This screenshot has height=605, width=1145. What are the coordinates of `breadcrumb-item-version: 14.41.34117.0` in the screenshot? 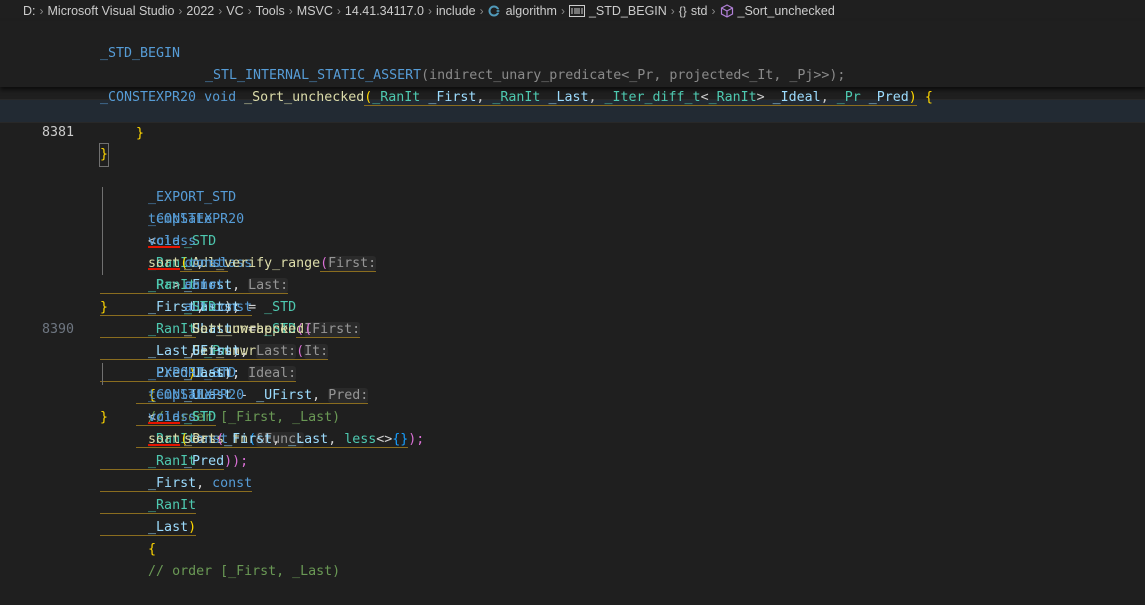 It's located at (384, 11).